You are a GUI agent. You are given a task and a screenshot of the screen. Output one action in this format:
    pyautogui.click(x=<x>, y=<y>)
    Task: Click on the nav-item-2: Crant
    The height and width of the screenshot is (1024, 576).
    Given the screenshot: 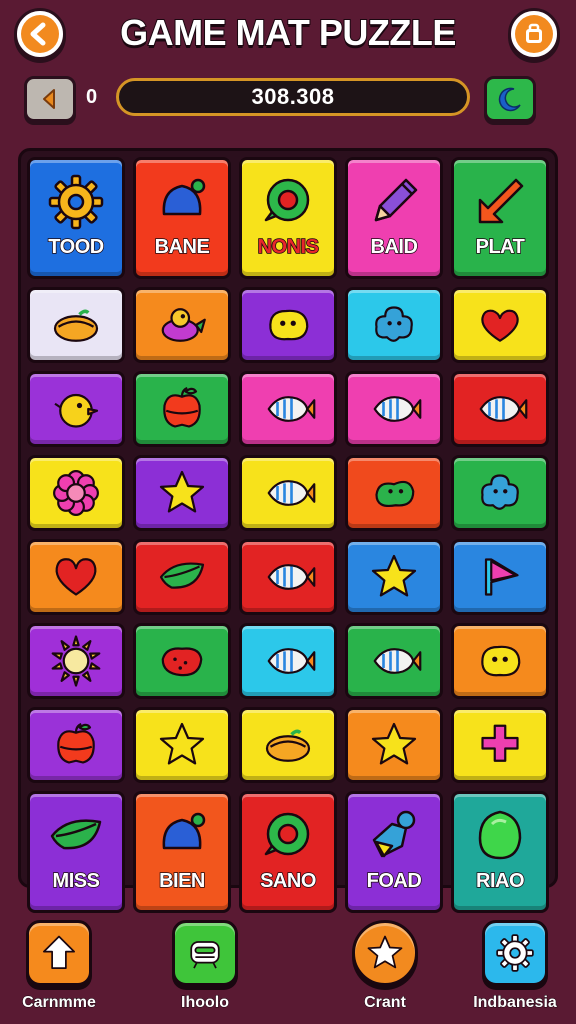 What is the action you would take?
    pyautogui.click(x=385, y=966)
    